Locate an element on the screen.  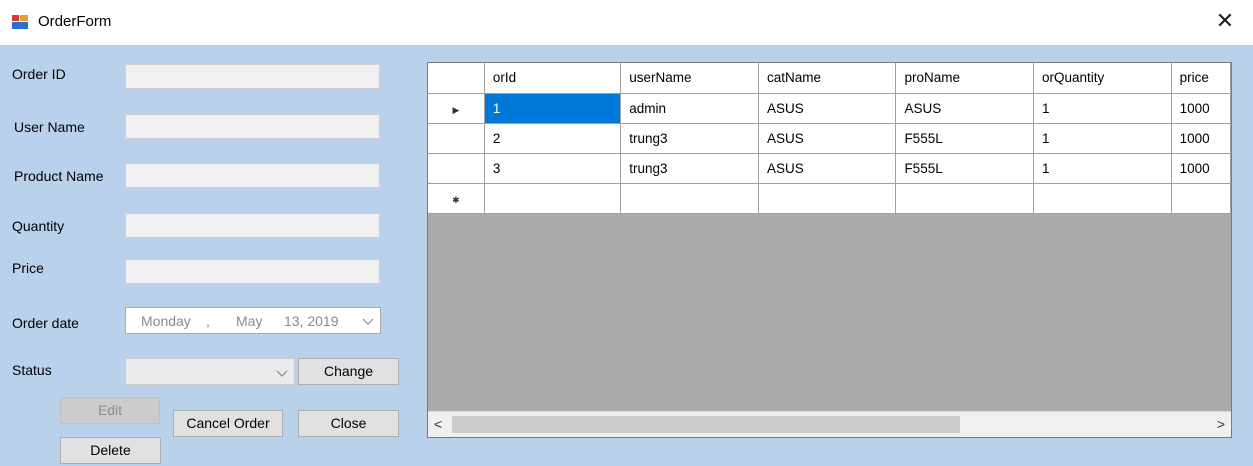
table-cell: 2 is located at coordinates (553, 138).